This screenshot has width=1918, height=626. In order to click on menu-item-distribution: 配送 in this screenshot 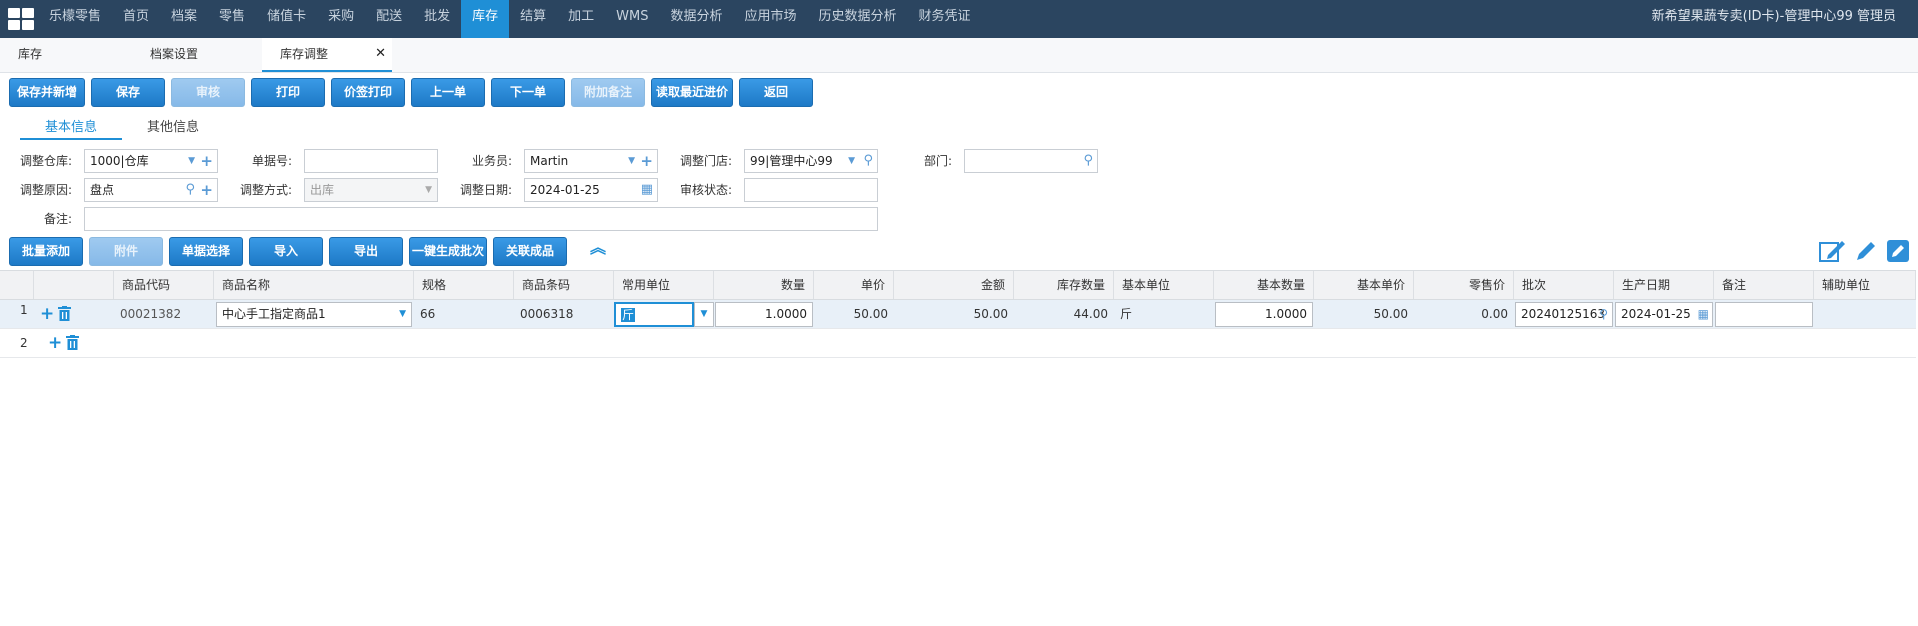, I will do `click(389, 19)`.